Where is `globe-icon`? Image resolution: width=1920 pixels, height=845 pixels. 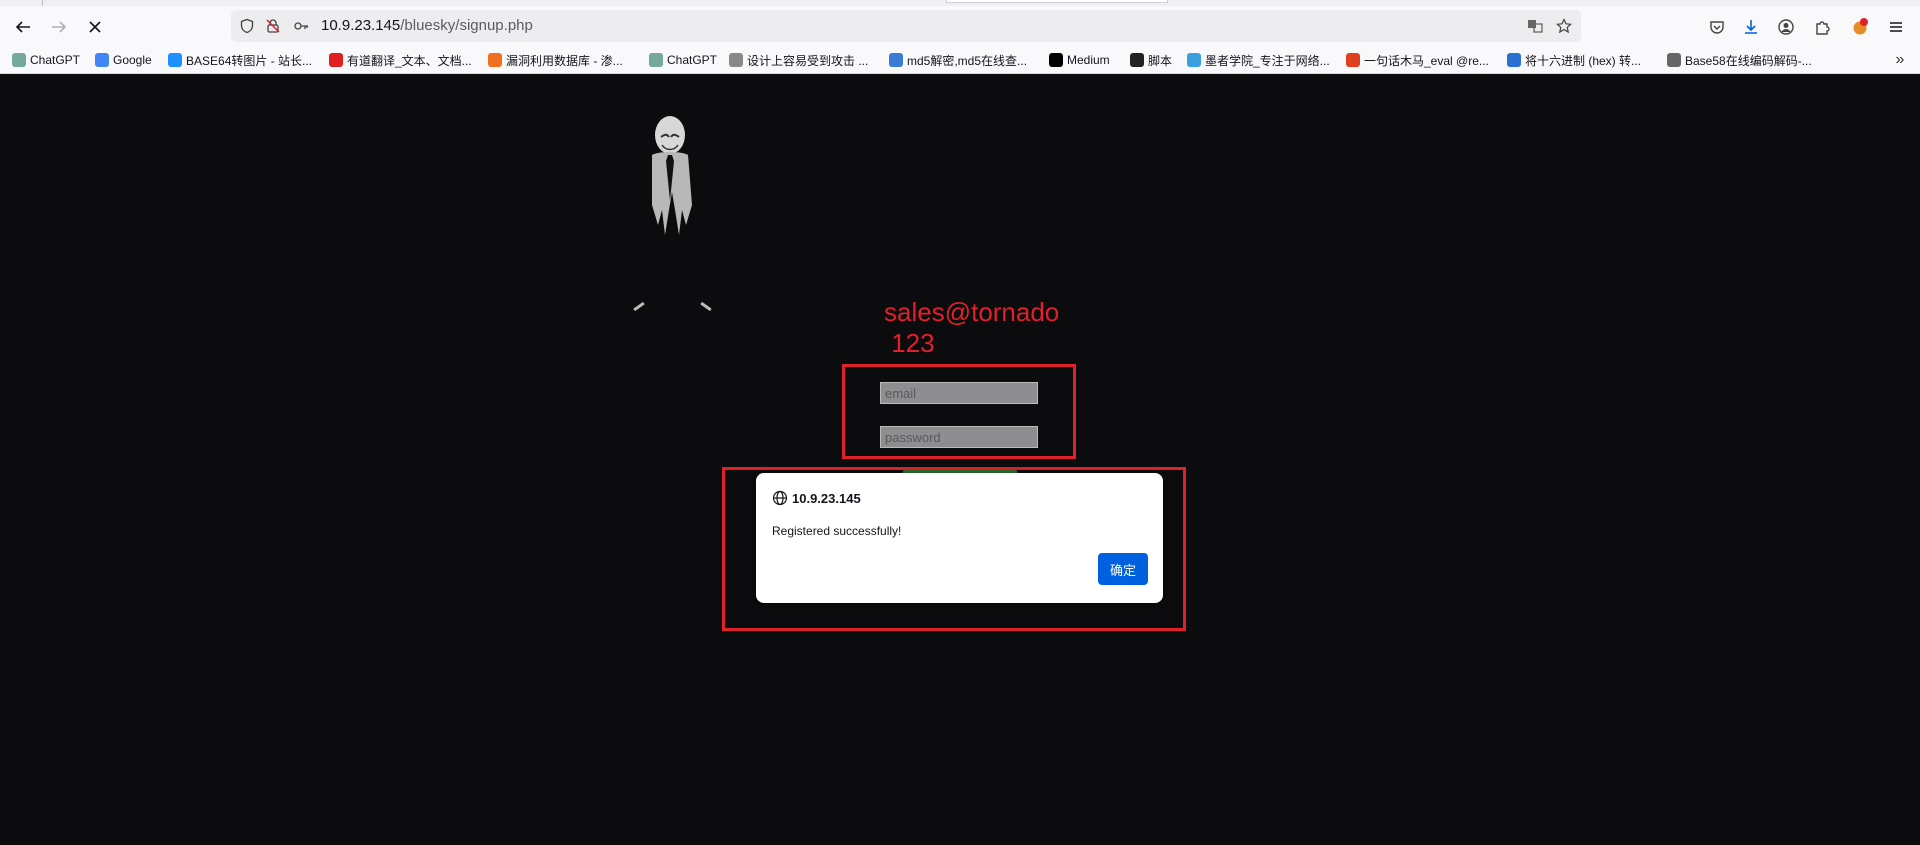
globe-icon is located at coordinates (780, 498).